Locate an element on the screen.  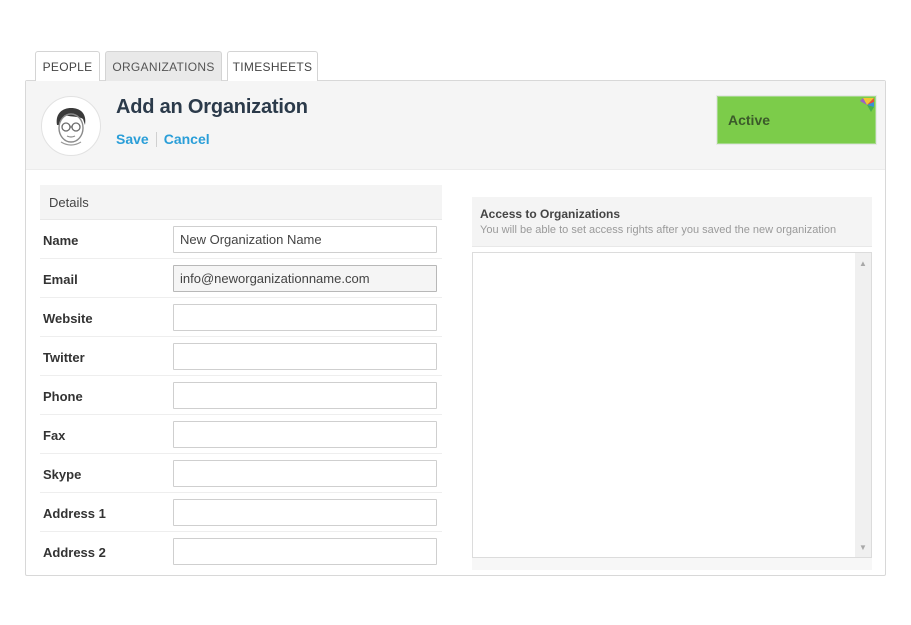
access-footer is located at coordinates (672, 564).